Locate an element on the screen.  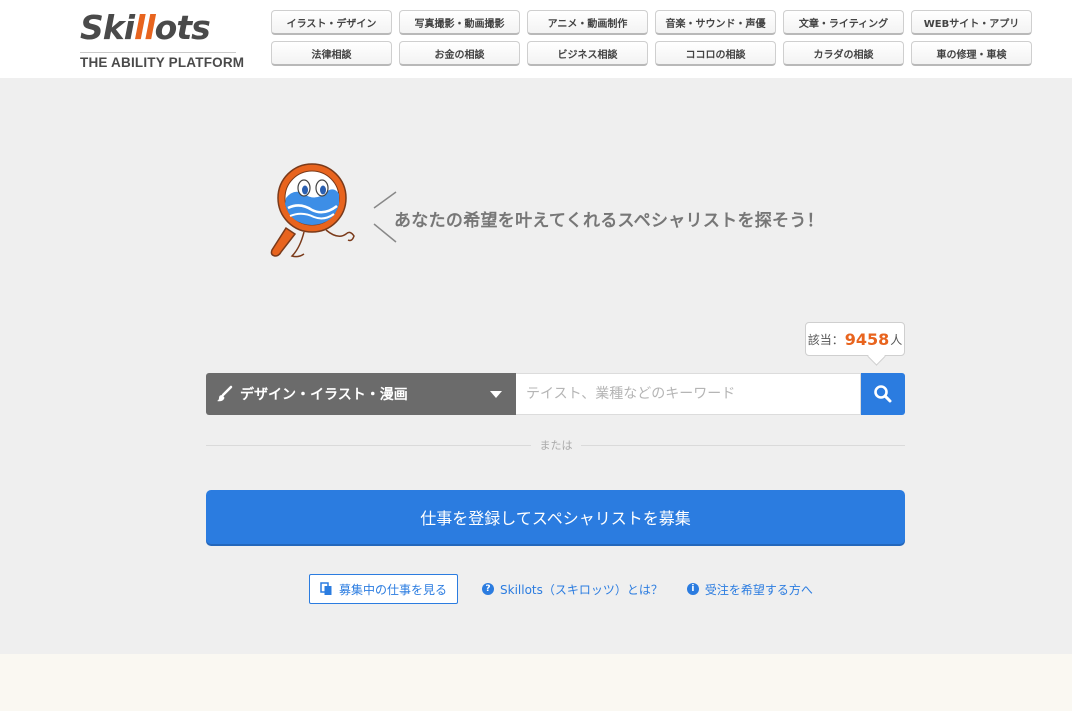
view-jobs-button: 募集中の仕事を見る is located at coordinates (384, 589).